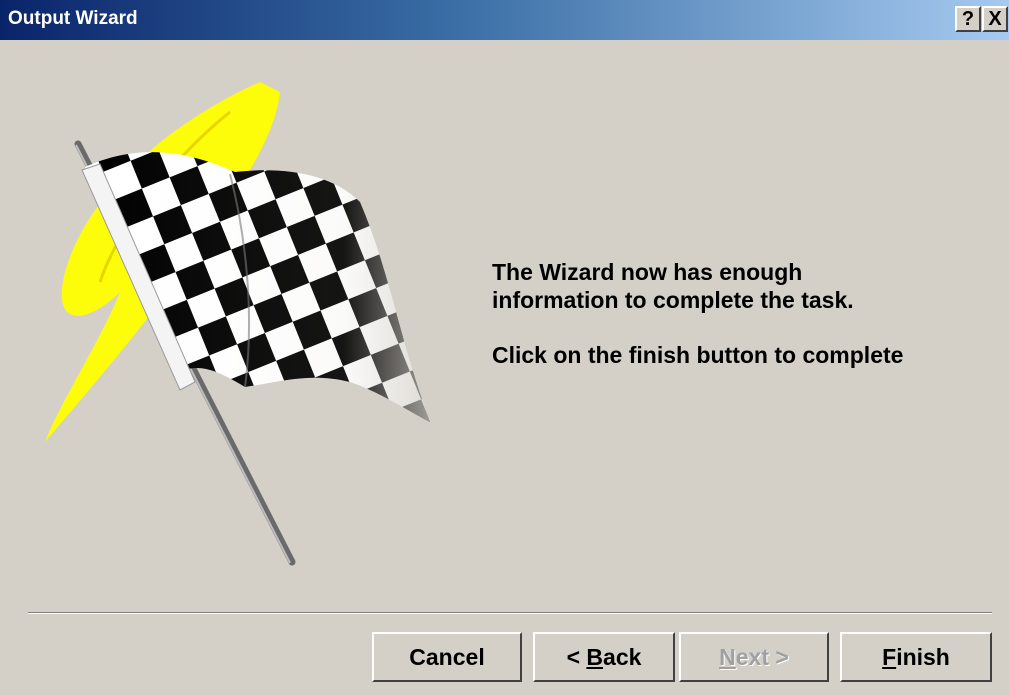 The height and width of the screenshot is (695, 1009). I want to click on next-button-rest: ext >, so click(762, 657).